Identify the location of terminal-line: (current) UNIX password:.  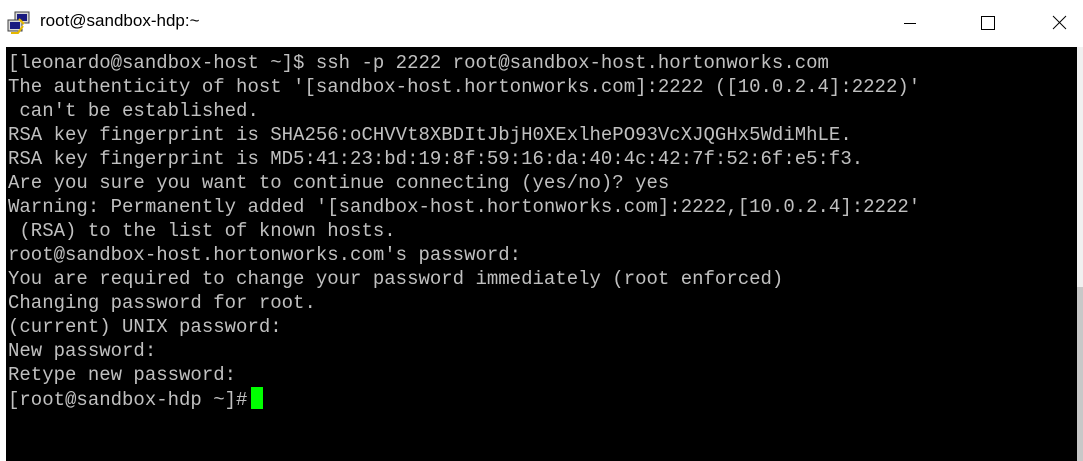
(145, 327).